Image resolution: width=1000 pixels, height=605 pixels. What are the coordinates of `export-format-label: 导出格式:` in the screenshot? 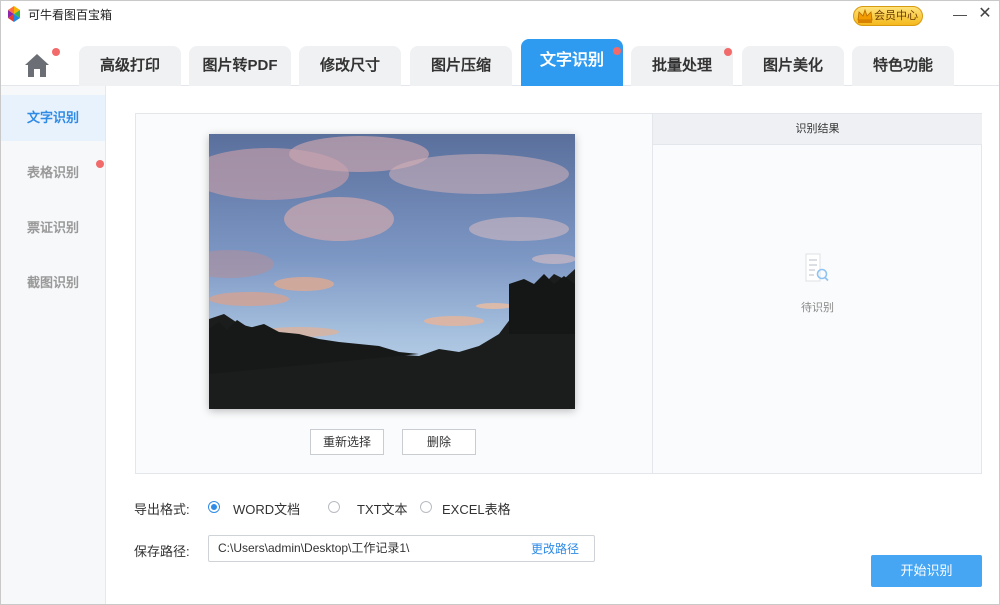 It's located at (162, 509).